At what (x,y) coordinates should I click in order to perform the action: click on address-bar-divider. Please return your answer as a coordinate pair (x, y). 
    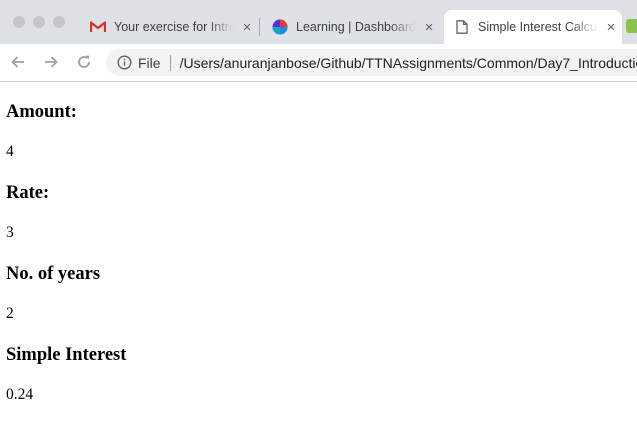
    Looking at the image, I should click on (170, 62).